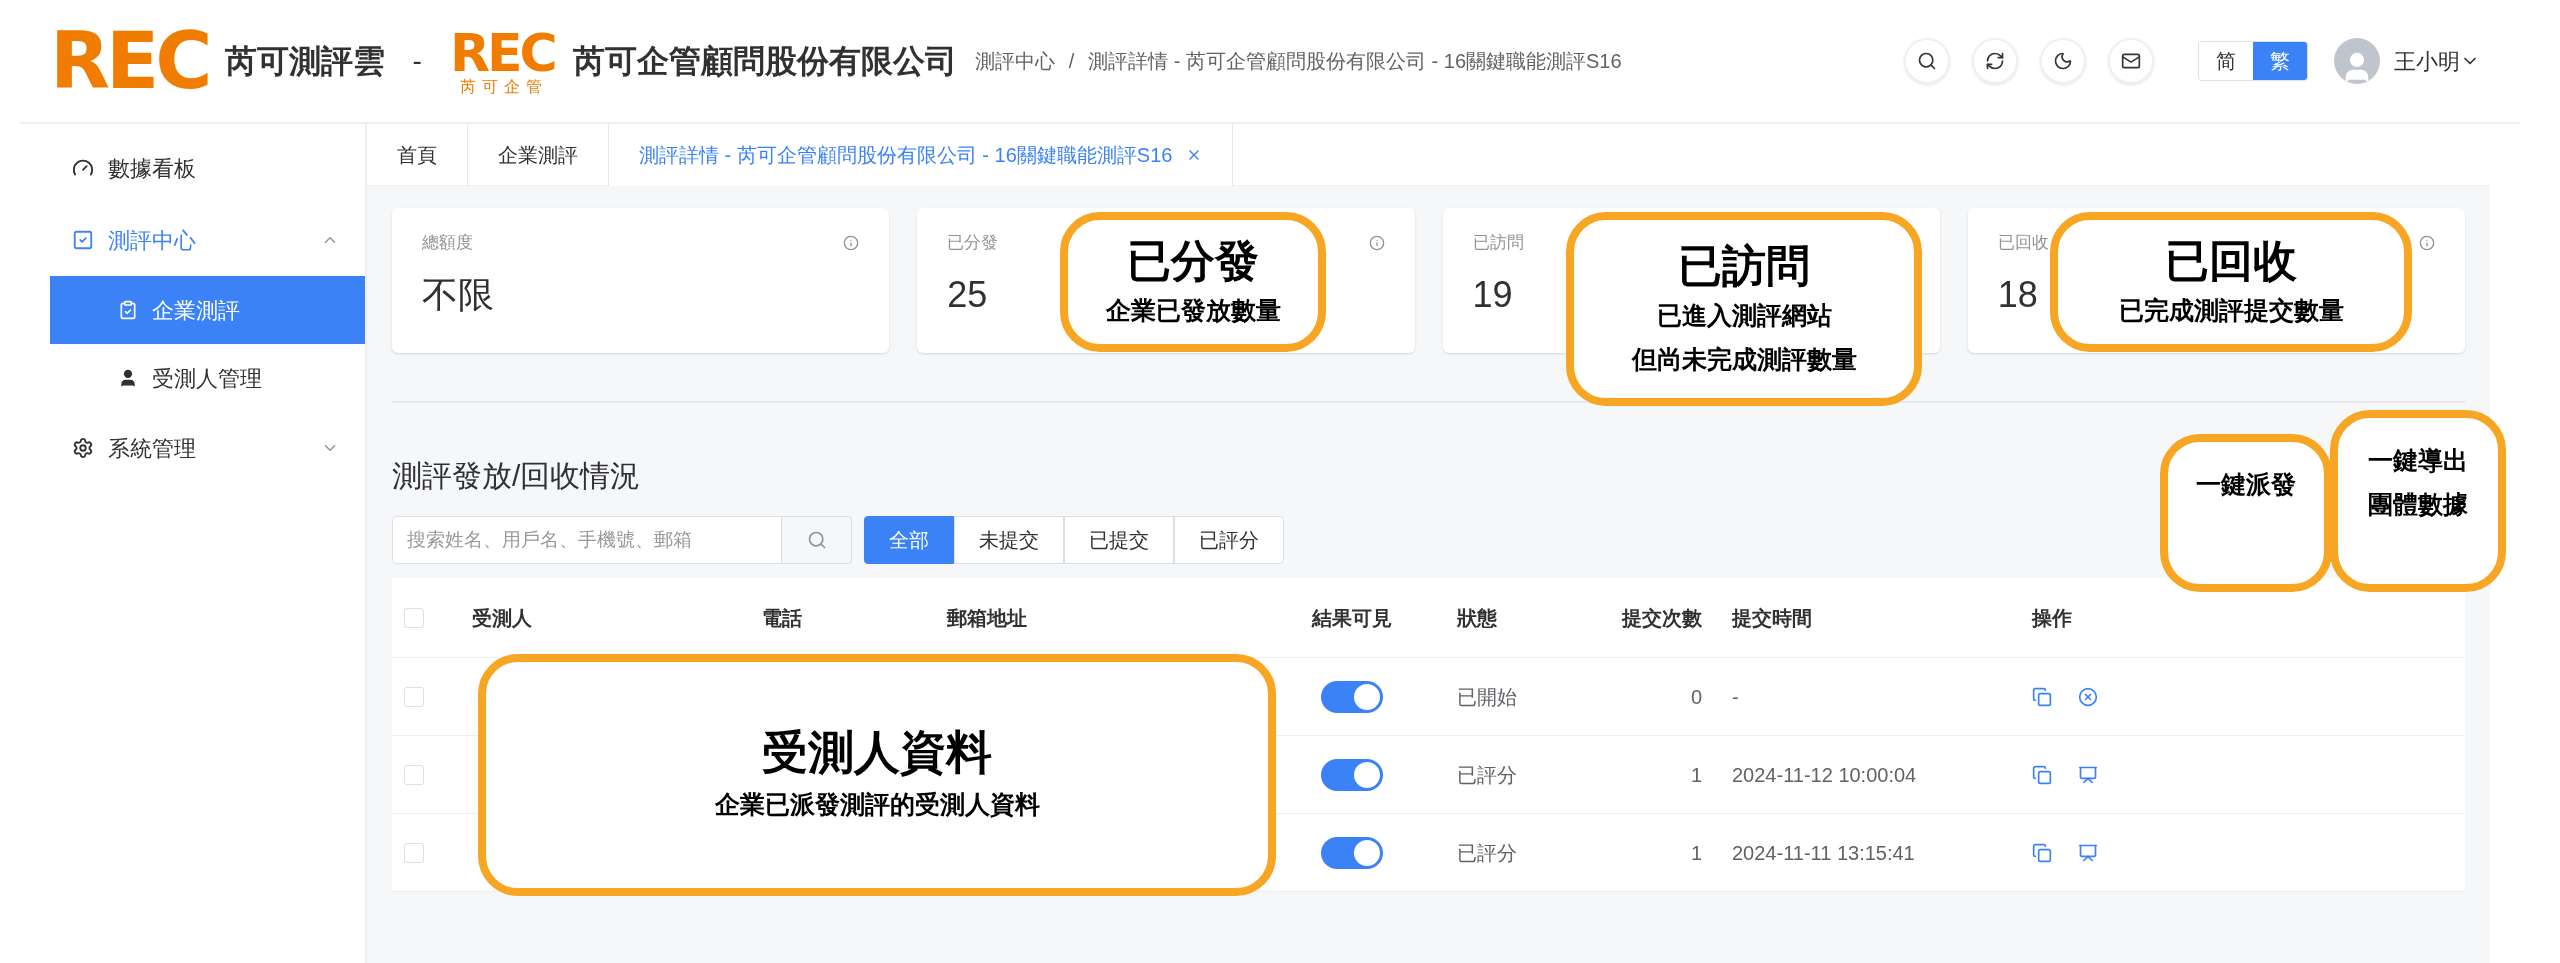  I want to click on breadcrumb: 測評中心, so click(1014, 61).